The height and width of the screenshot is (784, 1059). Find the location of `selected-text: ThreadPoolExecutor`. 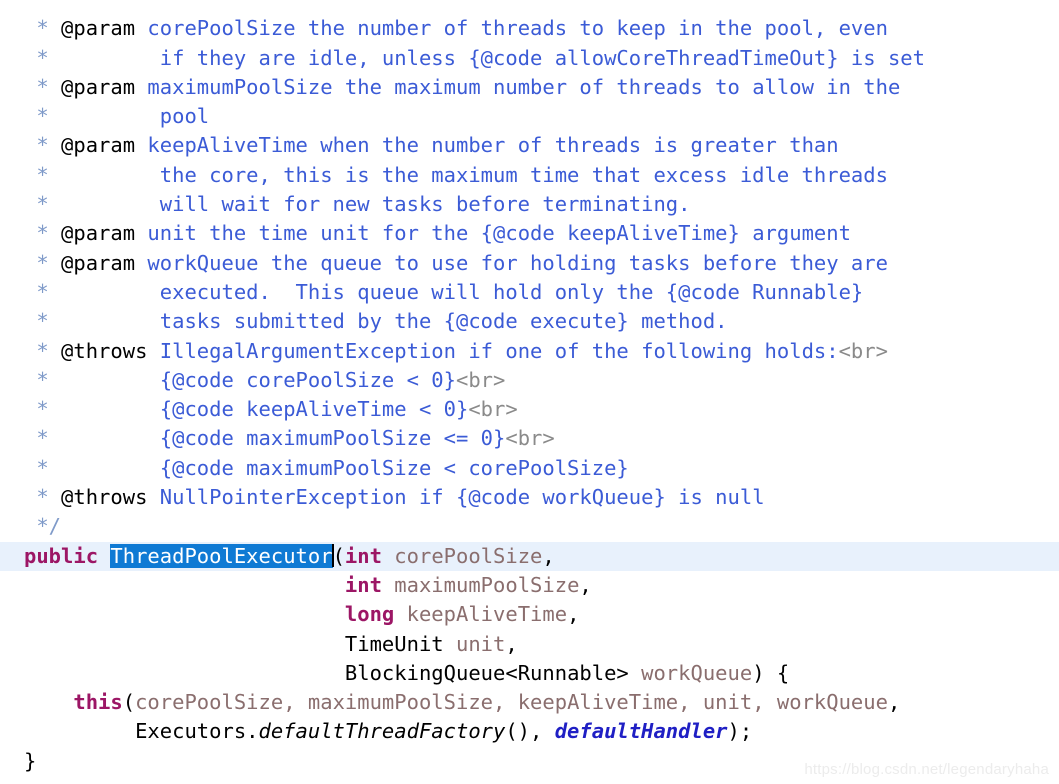

selected-text: ThreadPoolExecutor is located at coordinates (221, 555).